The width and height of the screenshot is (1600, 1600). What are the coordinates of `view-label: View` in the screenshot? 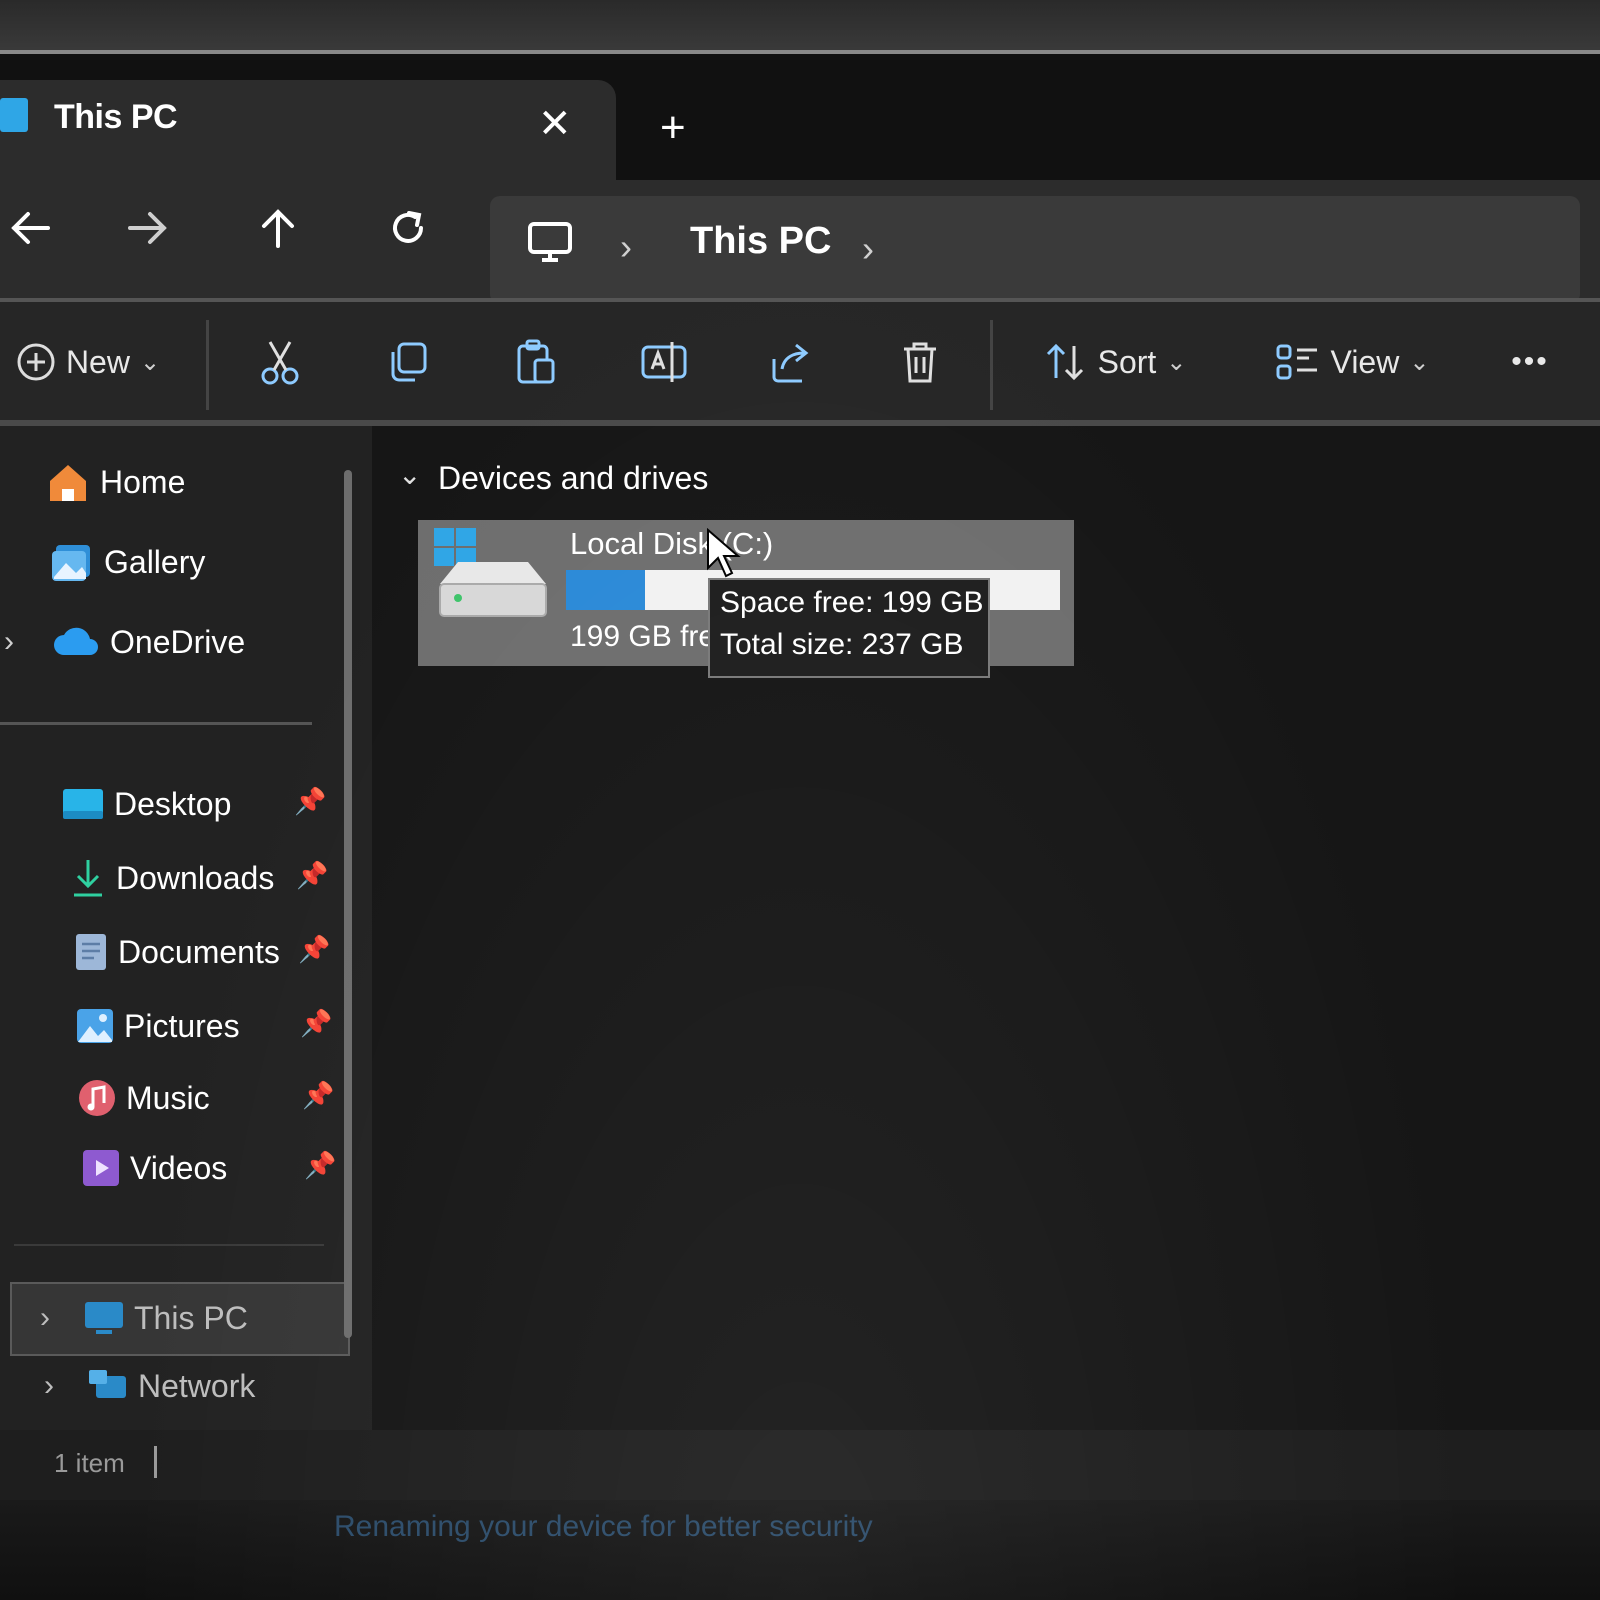 It's located at (1365, 361).